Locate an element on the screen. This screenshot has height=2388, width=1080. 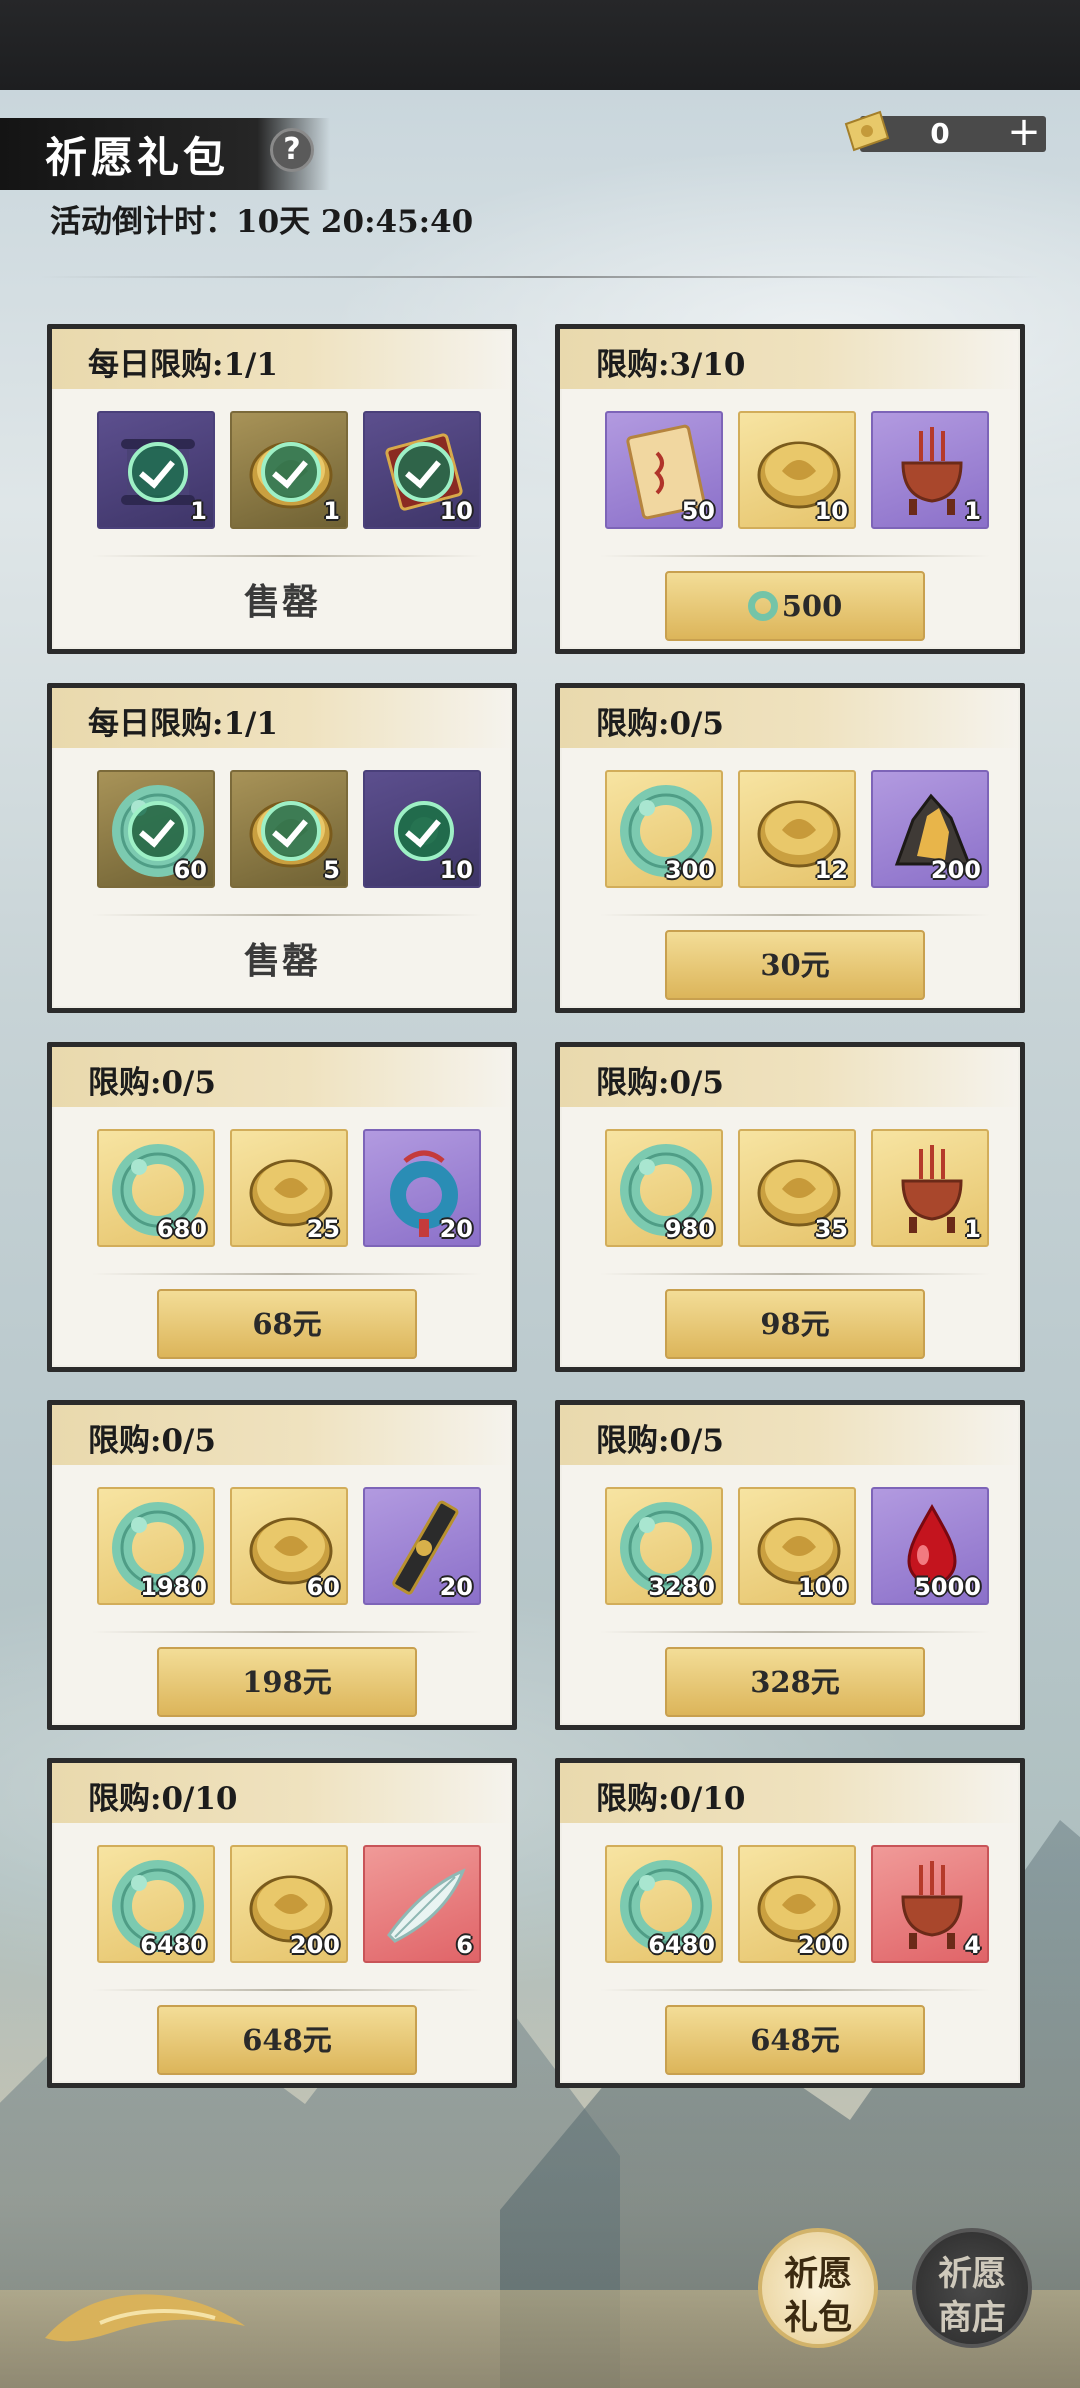
item-quantity: 680 is located at coordinates (181, 1229).